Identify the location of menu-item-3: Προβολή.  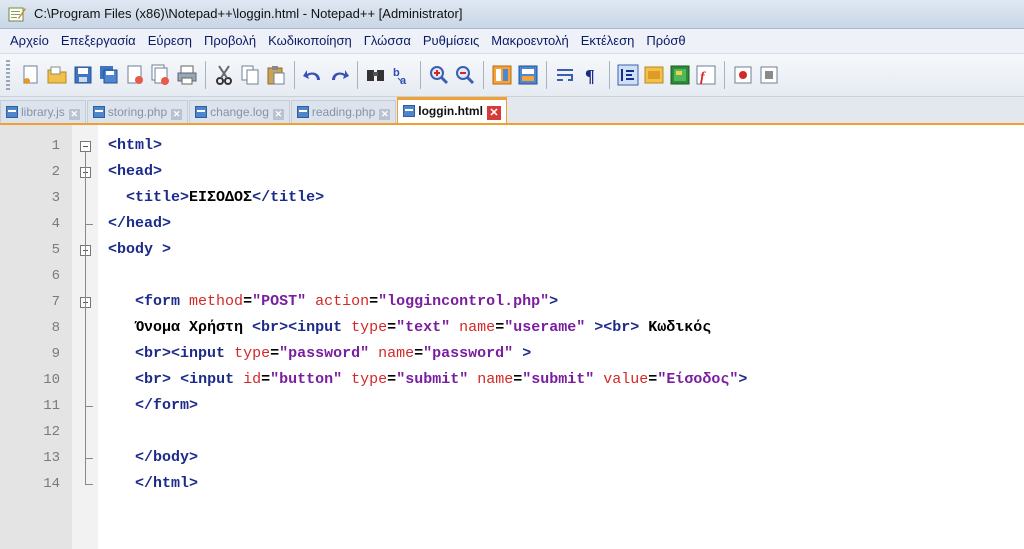
(230, 41).